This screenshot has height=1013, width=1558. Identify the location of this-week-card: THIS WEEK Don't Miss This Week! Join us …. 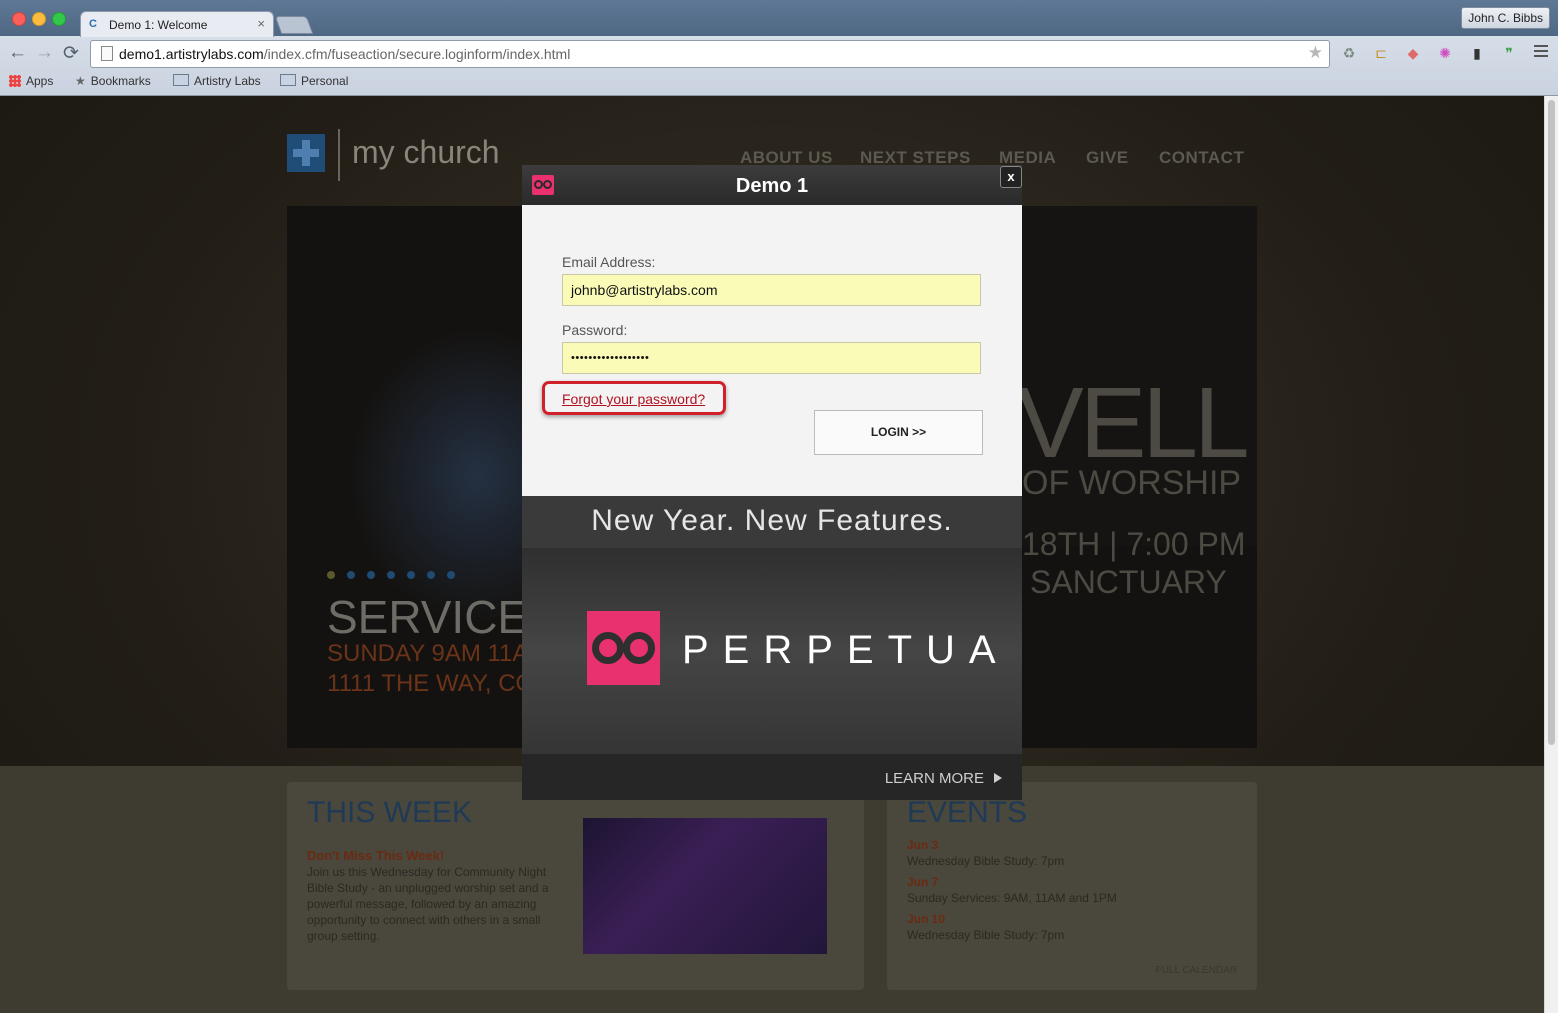
(575, 886).